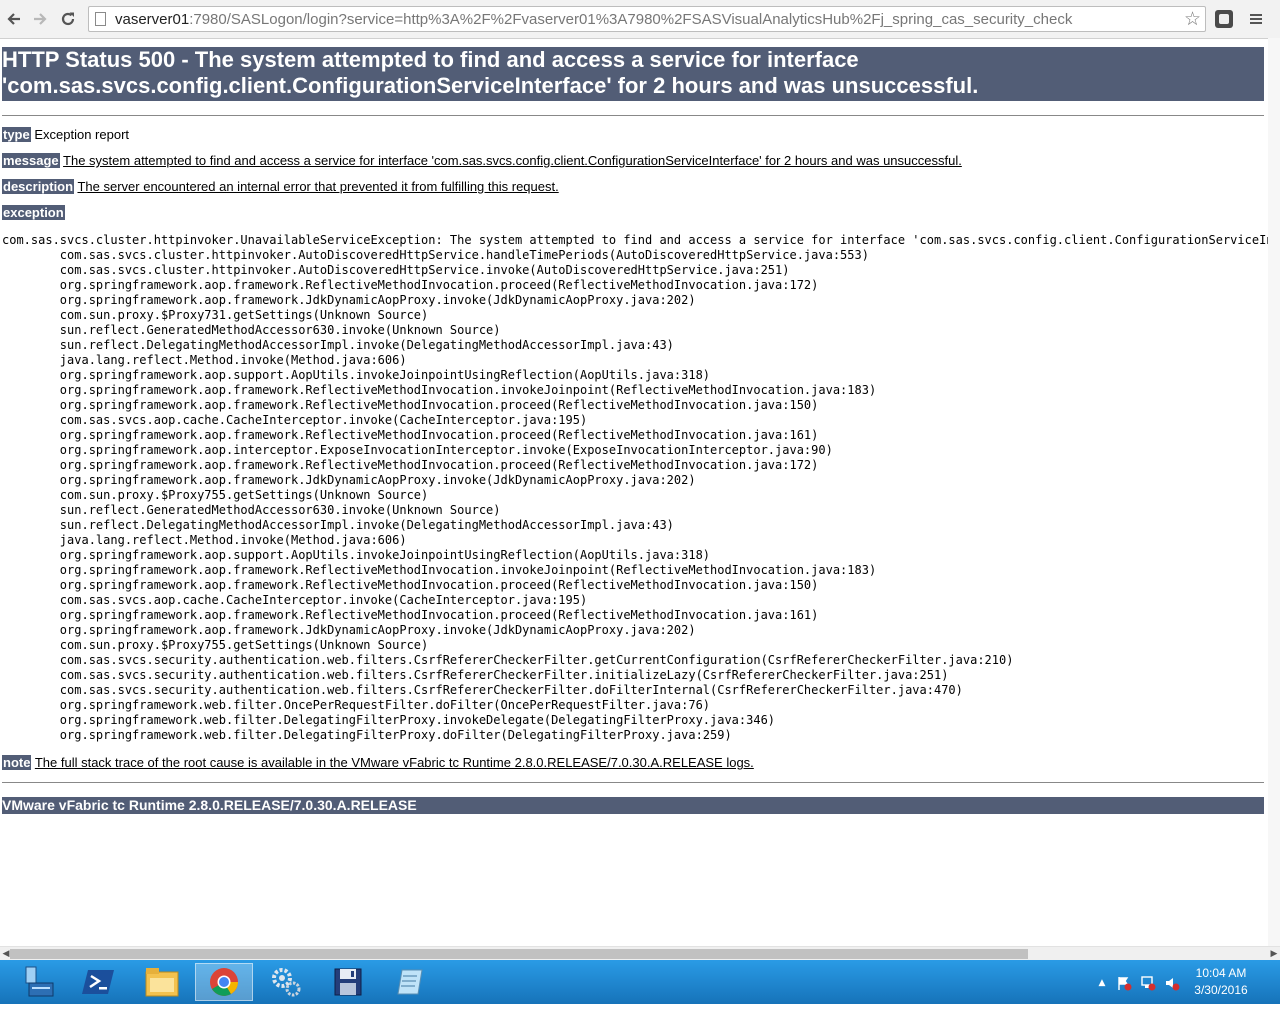 The image size is (1280, 1024). Describe the element at coordinates (224, 982) in the screenshot. I see `chrome-icon` at that location.